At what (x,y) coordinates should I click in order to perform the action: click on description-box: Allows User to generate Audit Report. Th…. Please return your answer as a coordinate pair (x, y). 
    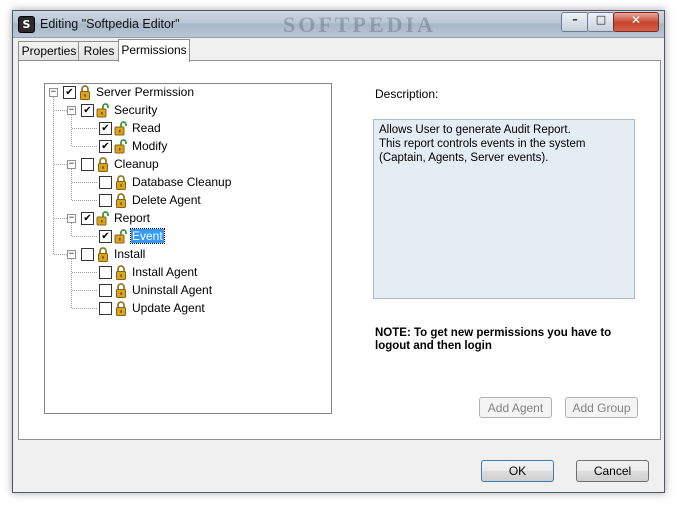
    Looking at the image, I should click on (504, 209).